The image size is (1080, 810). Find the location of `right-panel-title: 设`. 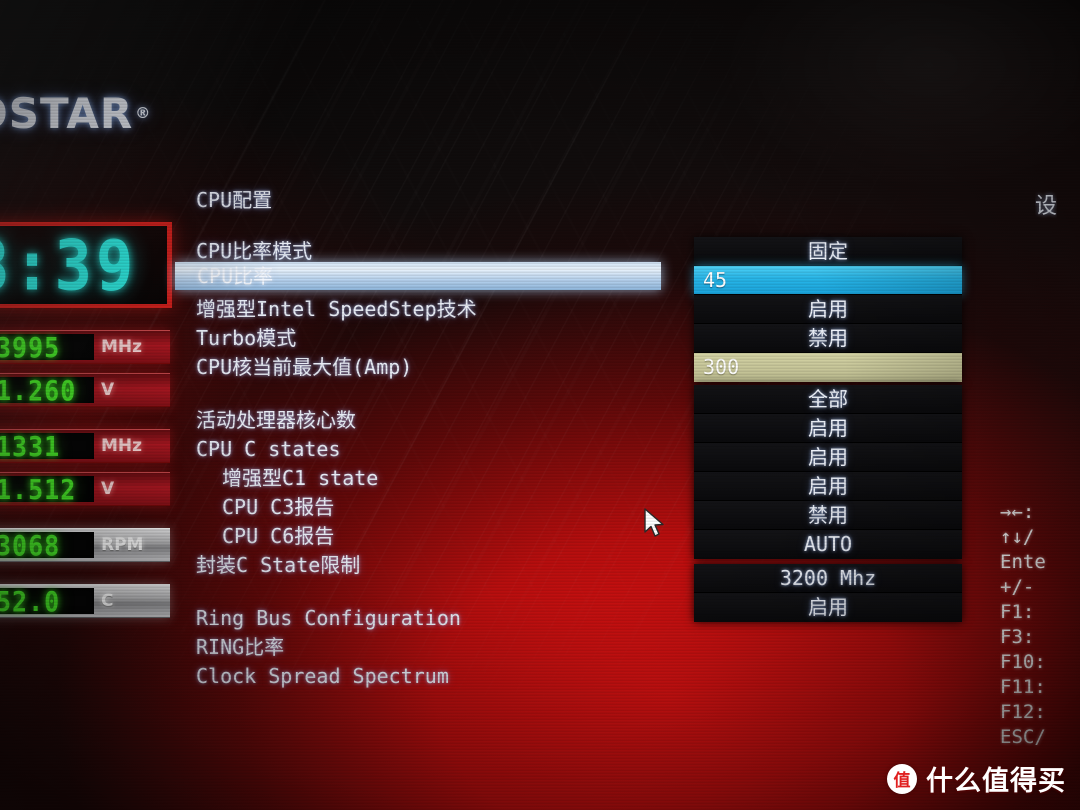

right-panel-title: 设 is located at coordinates (1046, 206).